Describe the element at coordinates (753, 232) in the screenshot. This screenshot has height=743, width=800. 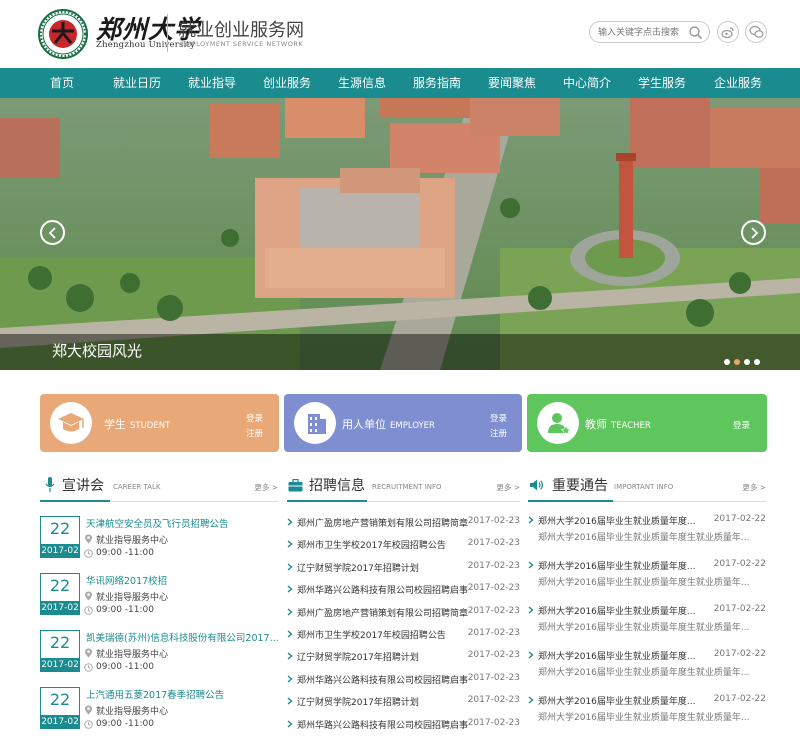
I see `banner-next-button` at that location.